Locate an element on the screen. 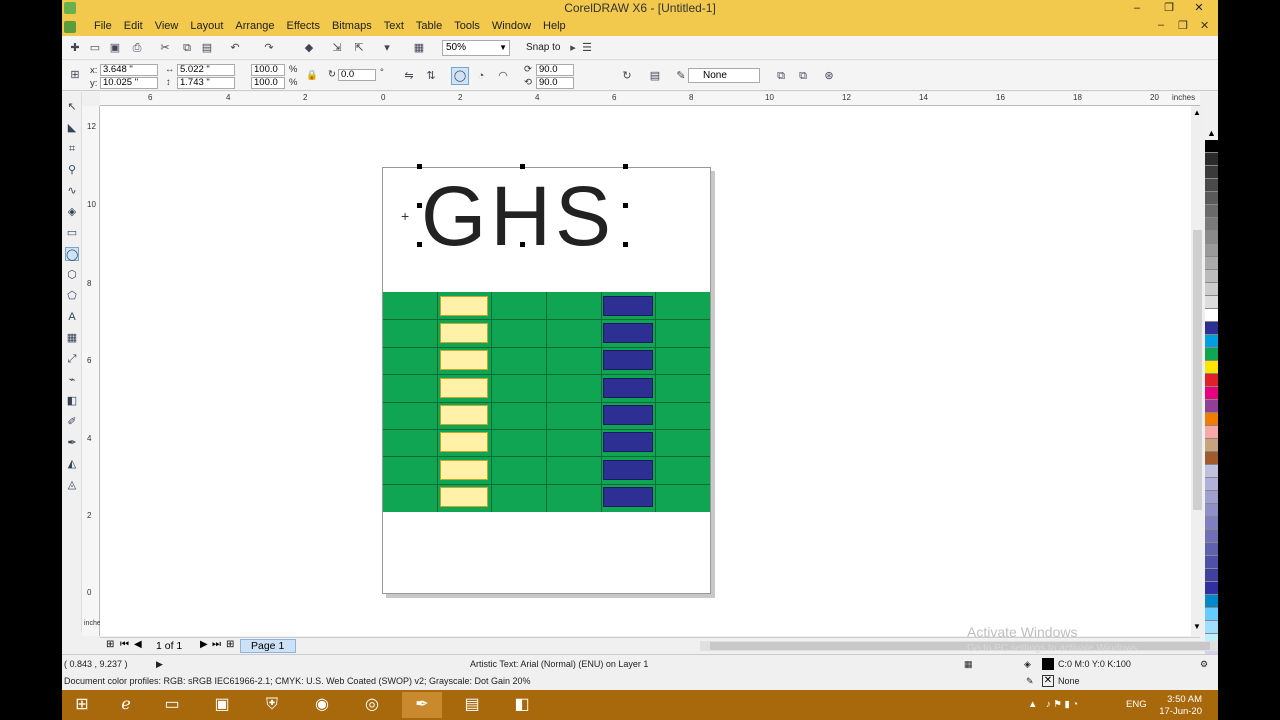 This screenshot has height=720, width=1280. chrome-icon: ◉ is located at coordinates (322, 705).